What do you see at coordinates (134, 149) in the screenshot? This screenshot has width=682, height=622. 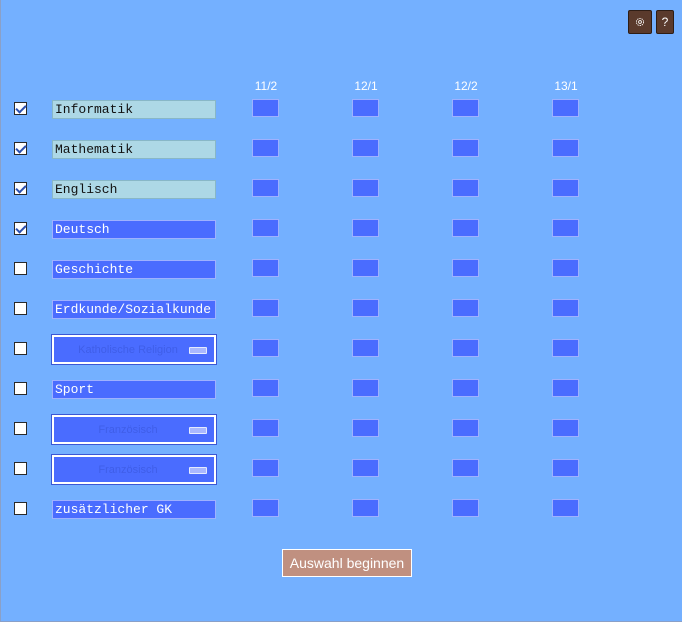 I see `subject-field-2: Mathematik` at bounding box center [134, 149].